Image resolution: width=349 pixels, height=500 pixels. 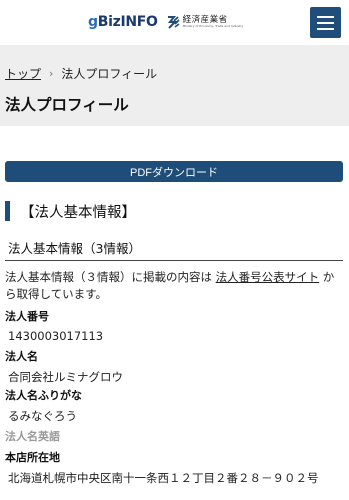 What do you see at coordinates (56, 336) in the screenshot?
I see `corporate-number-value: 1430003017113` at bounding box center [56, 336].